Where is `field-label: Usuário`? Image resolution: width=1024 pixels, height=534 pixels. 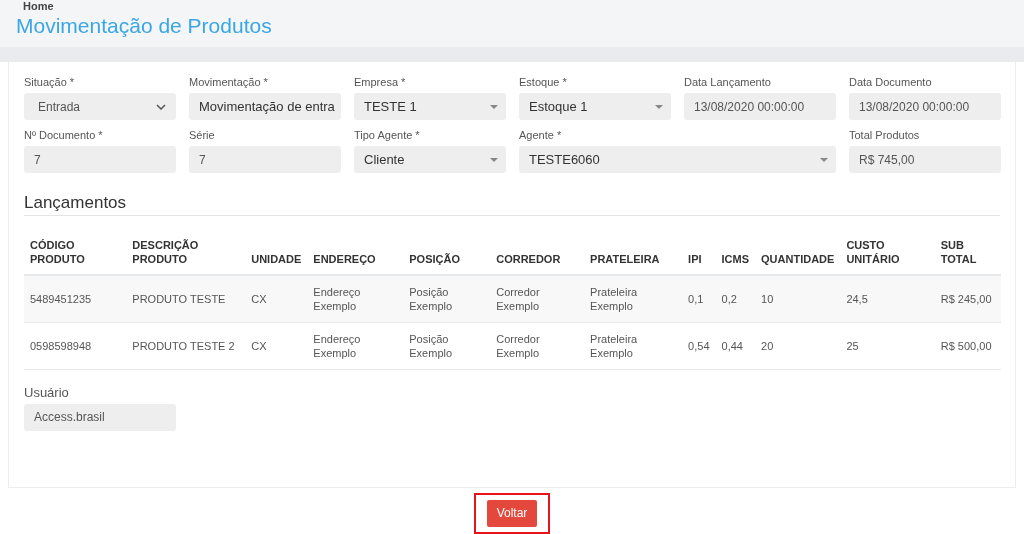
field-label: Usuário is located at coordinates (47, 392).